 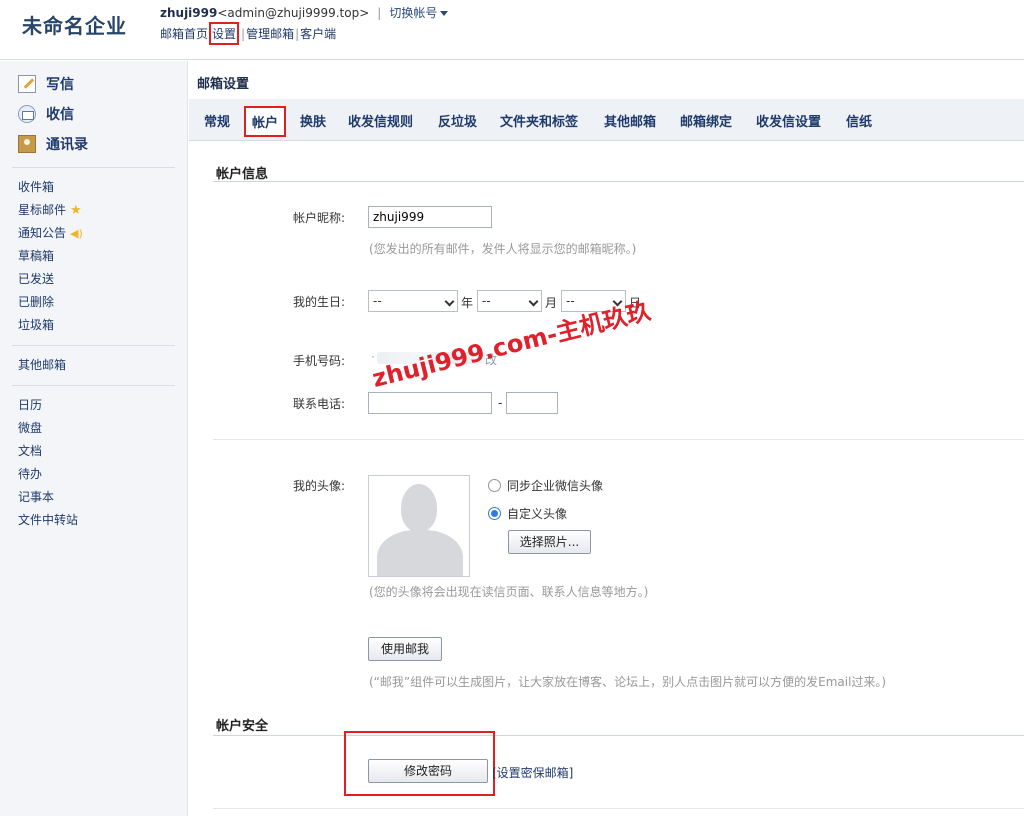 I want to click on custom-avatar-label: 自定义头像, so click(x=537, y=514).